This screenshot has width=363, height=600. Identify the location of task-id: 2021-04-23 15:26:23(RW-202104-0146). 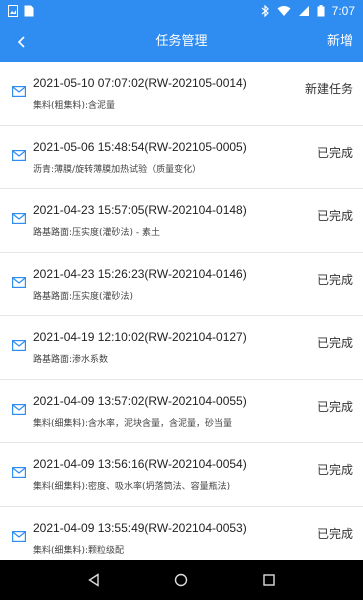
(140, 273).